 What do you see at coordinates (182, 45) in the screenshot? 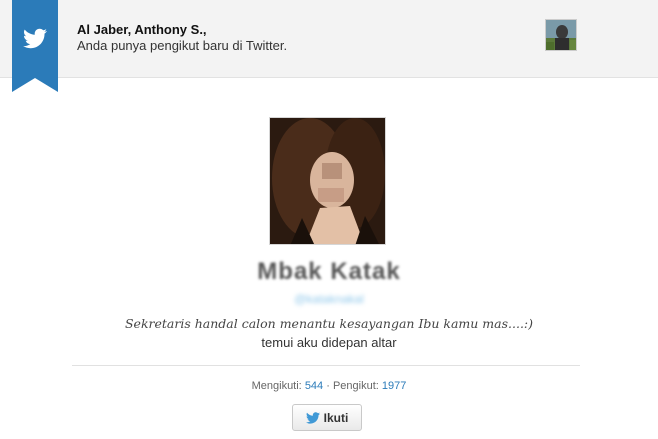
I see `notification-subtitle: Anda punya pengikut baru di Twitter.` at bounding box center [182, 45].